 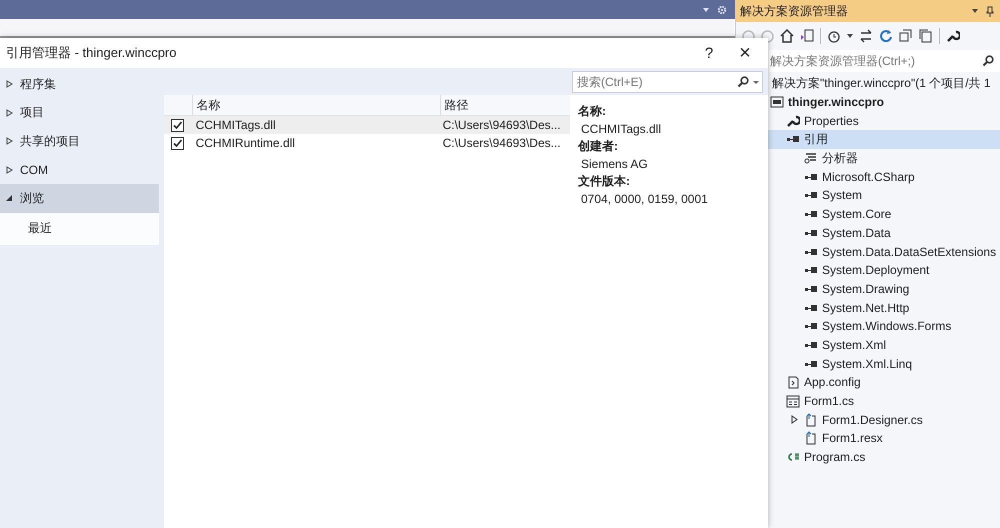 What do you see at coordinates (793, 401) in the screenshot?
I see `form-icon` at bounding box center [793, 401].